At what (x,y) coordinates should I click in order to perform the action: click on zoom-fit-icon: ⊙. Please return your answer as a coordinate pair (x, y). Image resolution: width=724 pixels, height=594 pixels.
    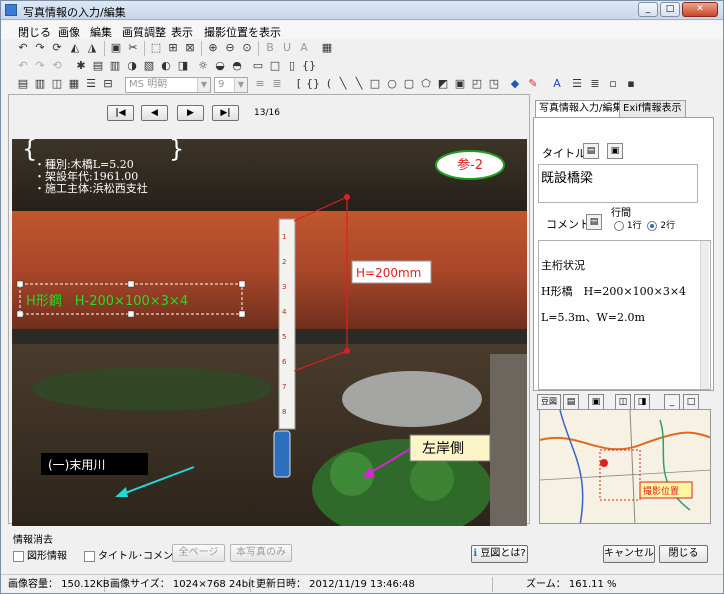
    Looking at the image, I should click on (247, 48).